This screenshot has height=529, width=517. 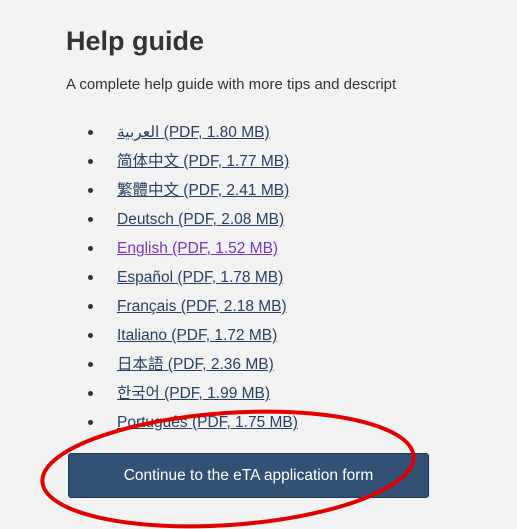 I want to click on help-guide-link-simplified-chinese: 简体中文 (PDF, 1.77 MB), so click(x=203, y=161).